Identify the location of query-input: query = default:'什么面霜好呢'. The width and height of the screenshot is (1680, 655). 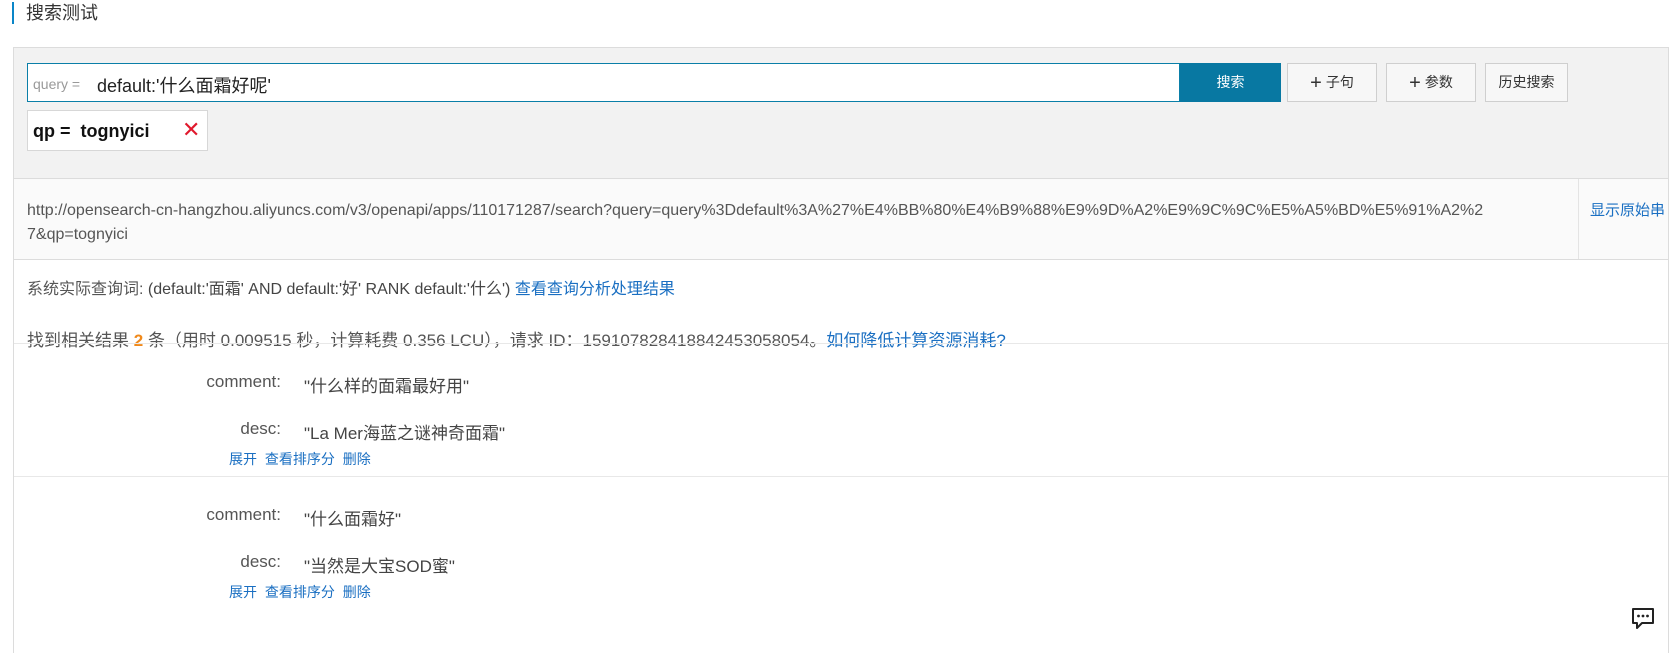
(603, 82).